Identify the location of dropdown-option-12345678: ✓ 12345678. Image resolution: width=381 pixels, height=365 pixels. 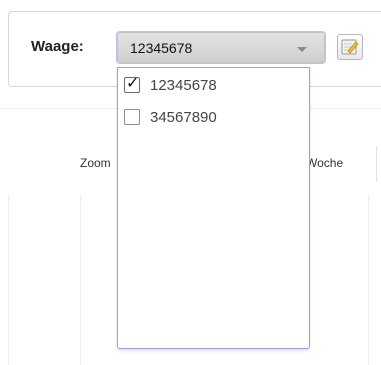
(214, 86).